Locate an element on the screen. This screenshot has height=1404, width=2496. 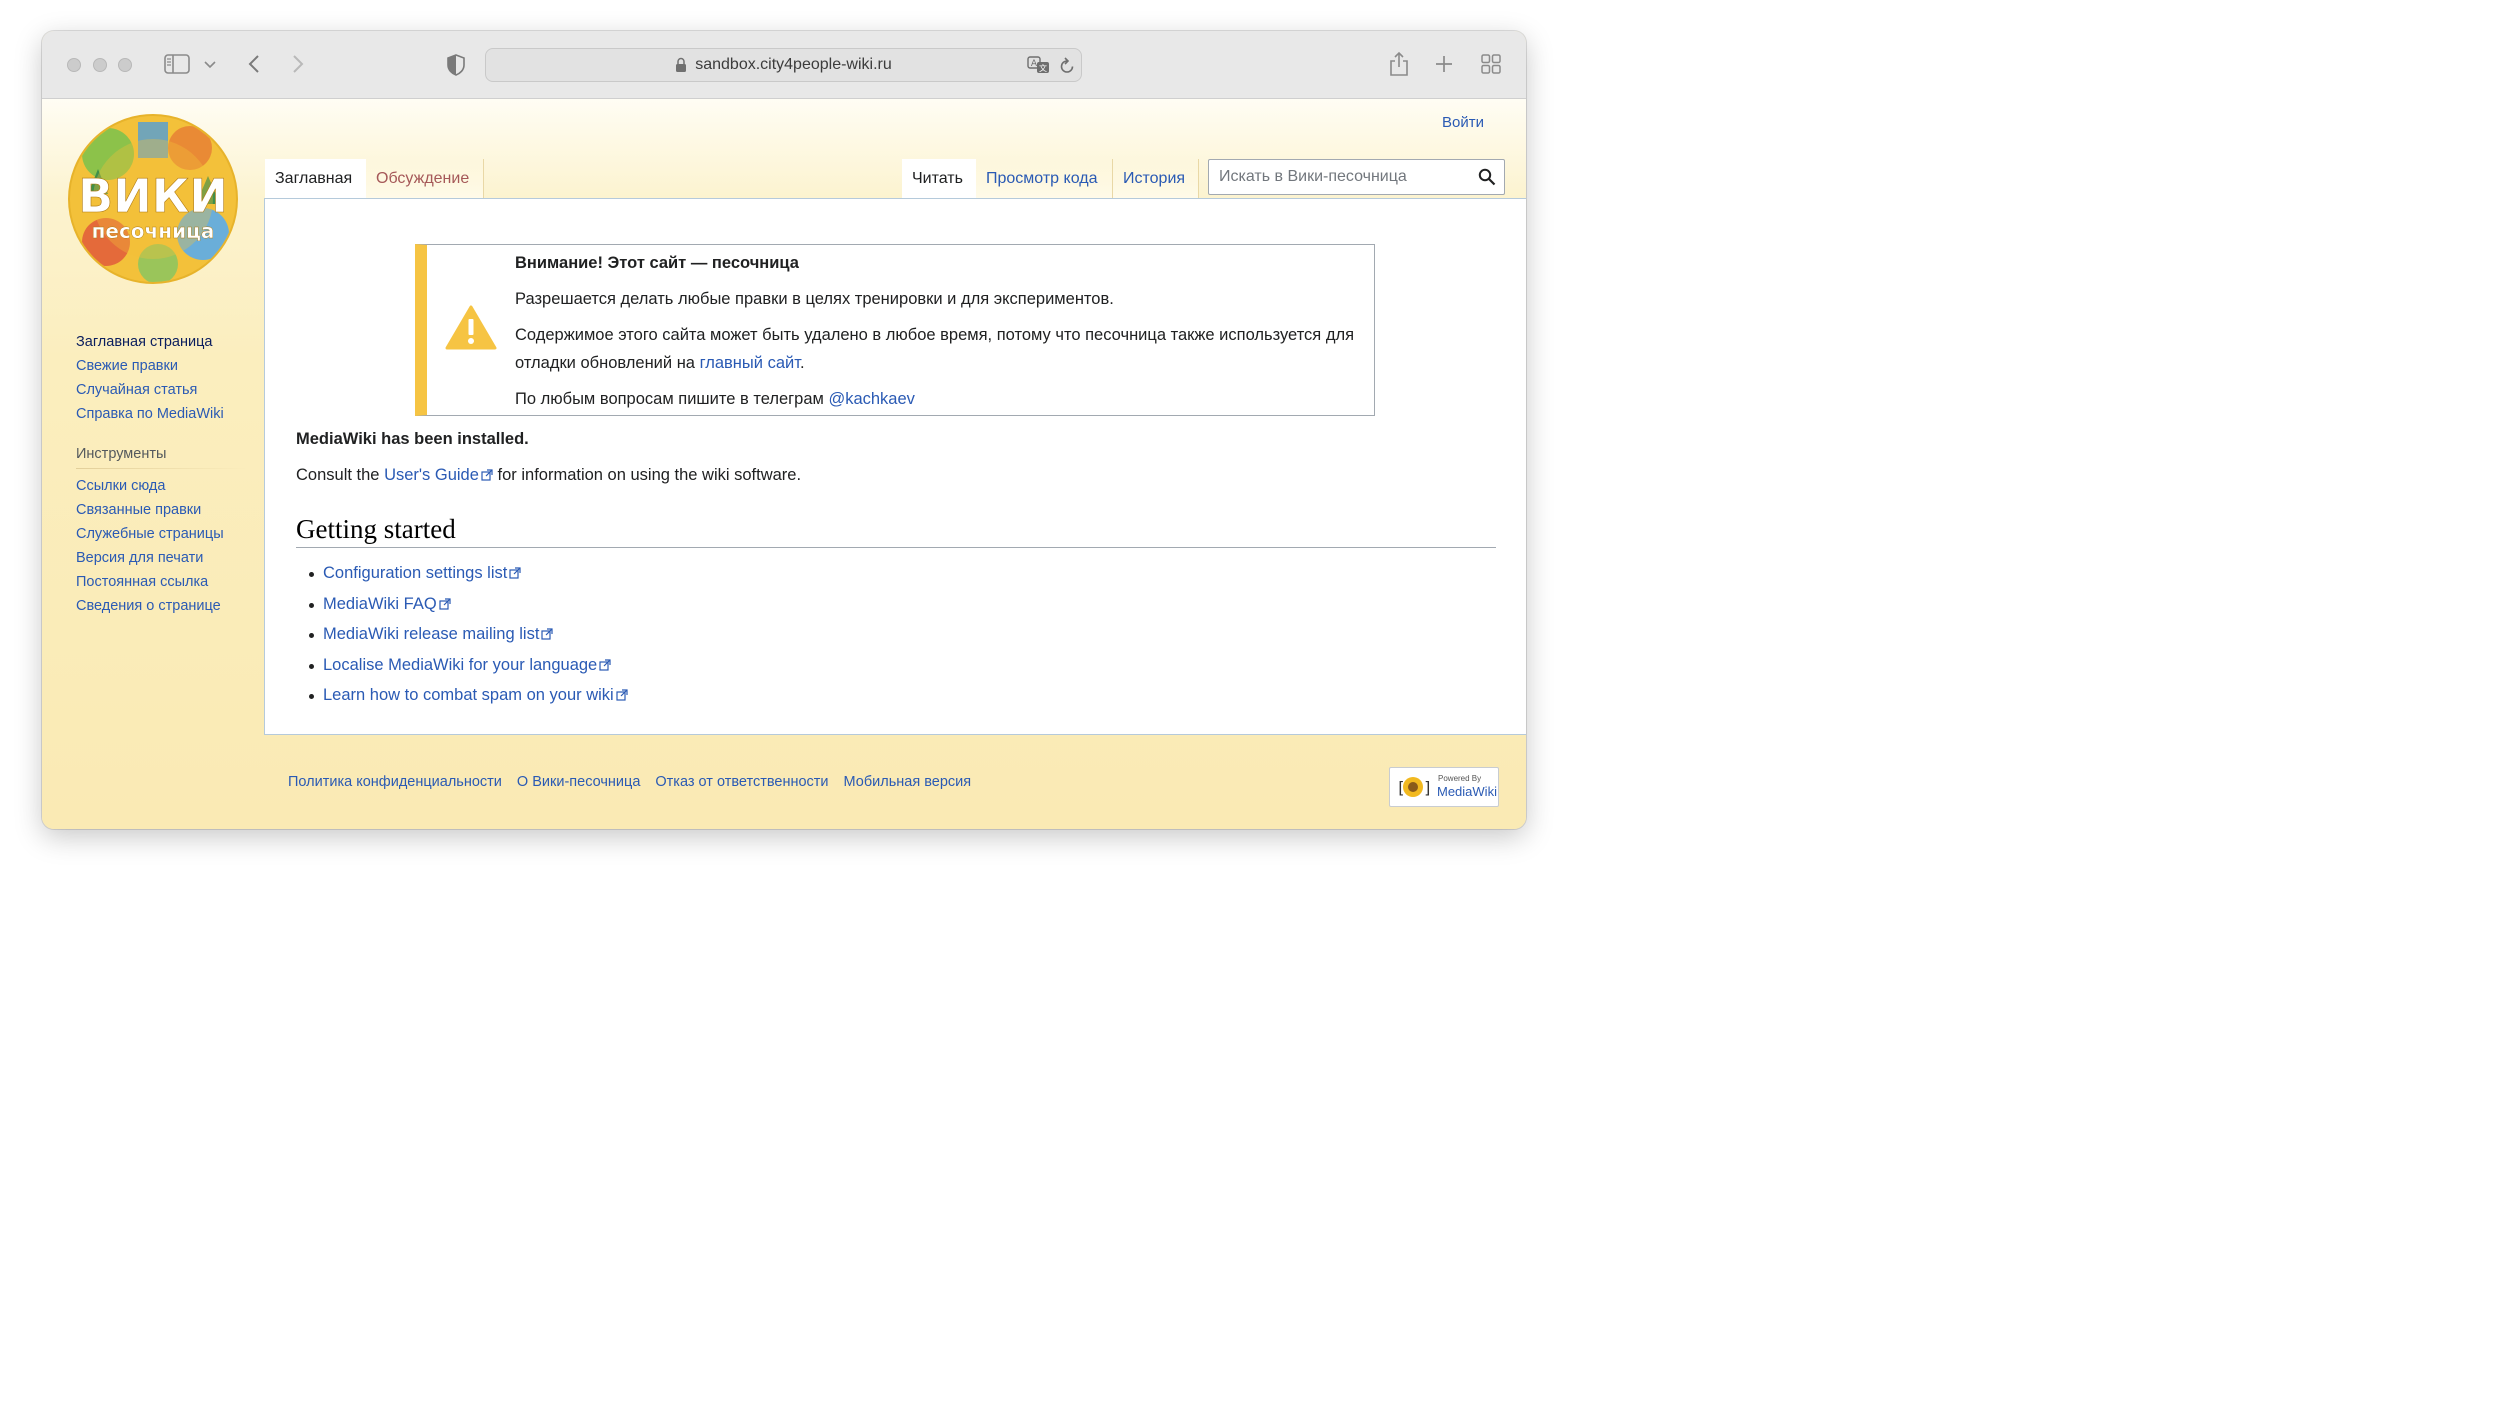
sidebar-item-main-page: Заглавная страница is located at coordinates (161, 342).